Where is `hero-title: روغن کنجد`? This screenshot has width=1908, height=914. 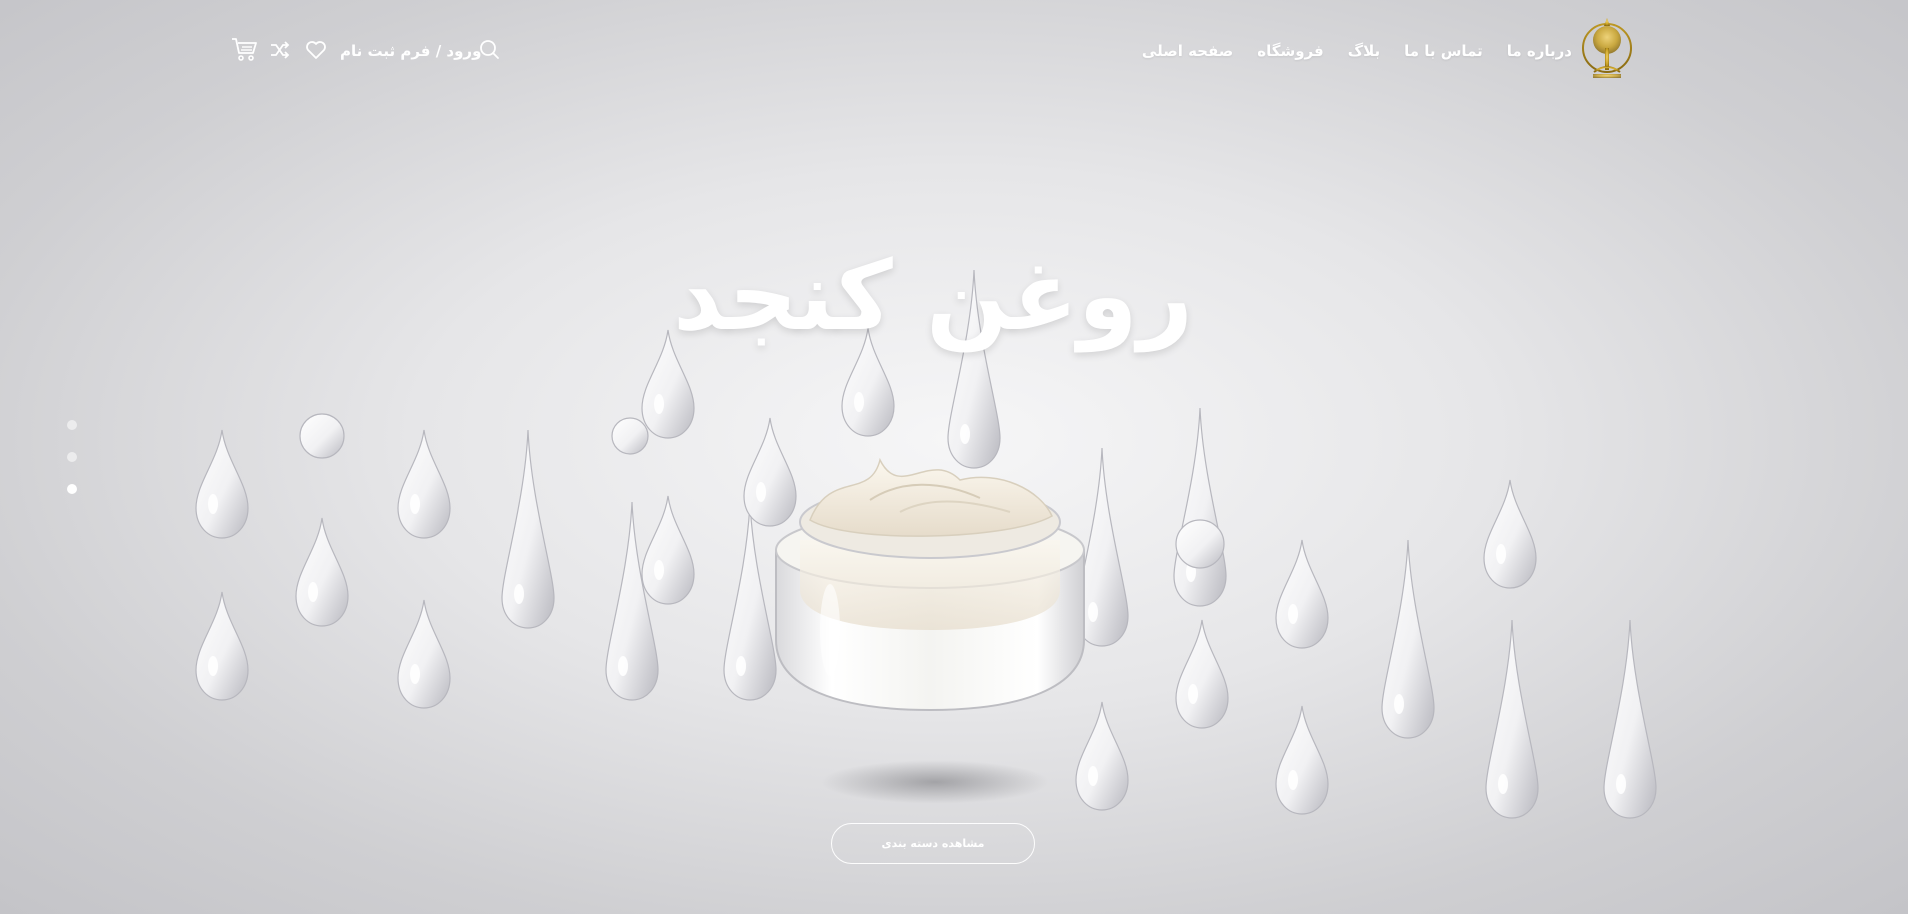 hero-title: روغن کنجد is located at coordinates (933, 296).